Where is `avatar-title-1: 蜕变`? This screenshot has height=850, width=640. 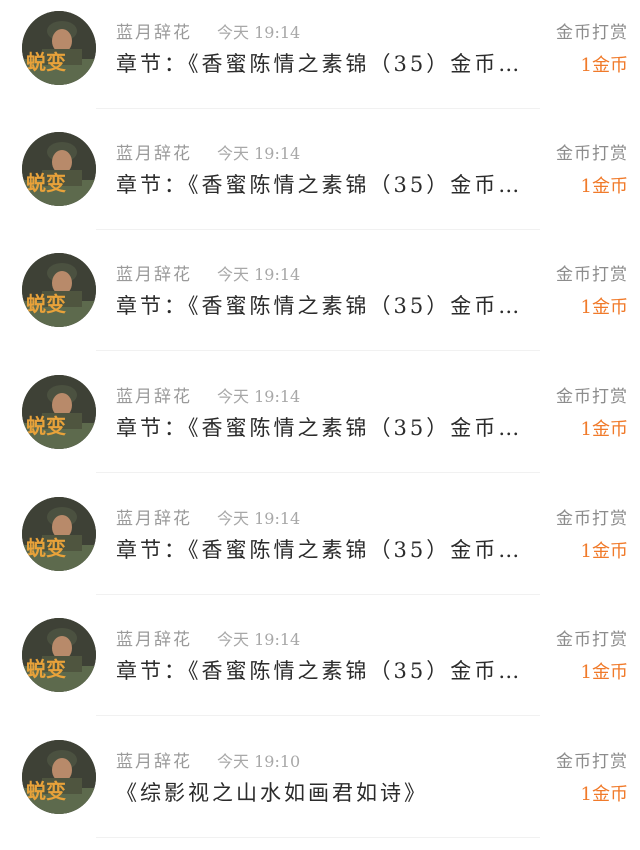 avatar-title-1: 蜕变 is located at coordinates (46, 62).